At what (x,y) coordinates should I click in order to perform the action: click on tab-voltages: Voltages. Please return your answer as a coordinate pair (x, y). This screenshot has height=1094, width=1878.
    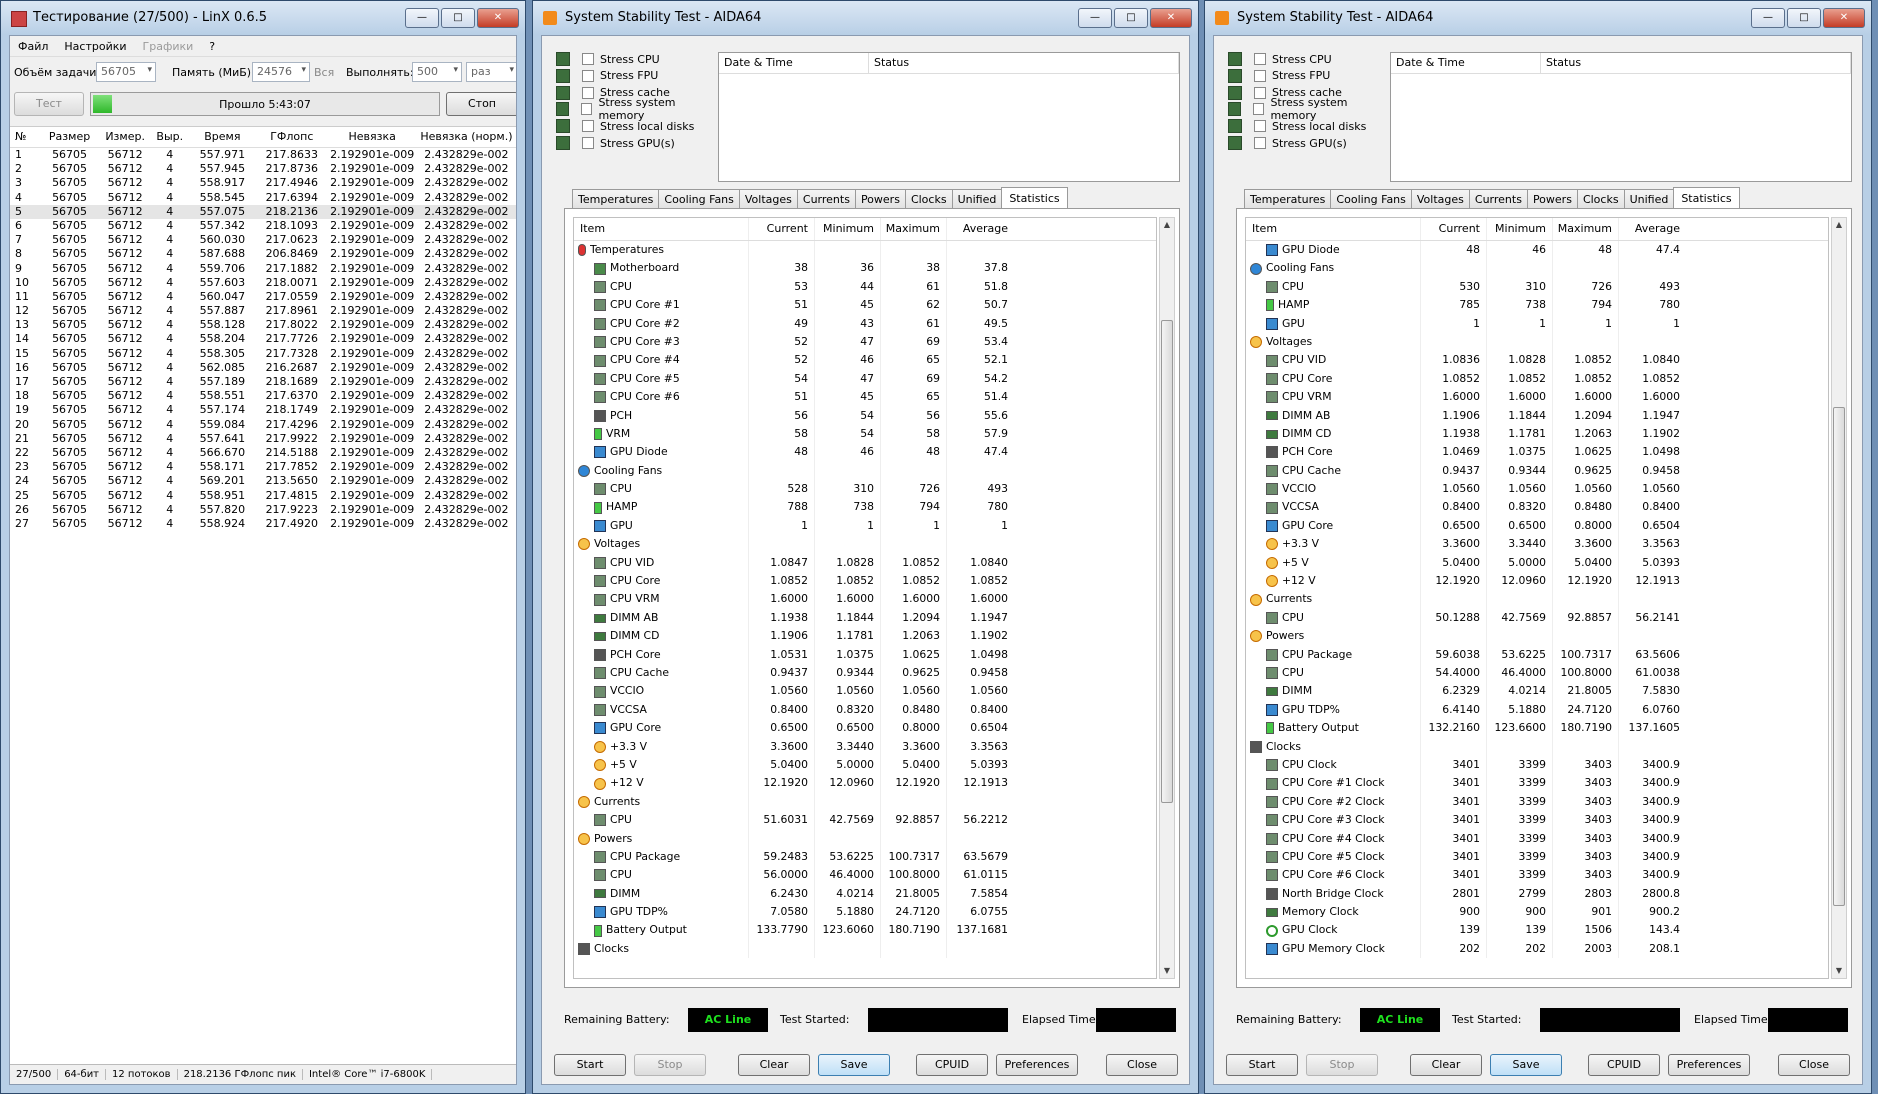
    Looking at the image, I should click on (768, 198).